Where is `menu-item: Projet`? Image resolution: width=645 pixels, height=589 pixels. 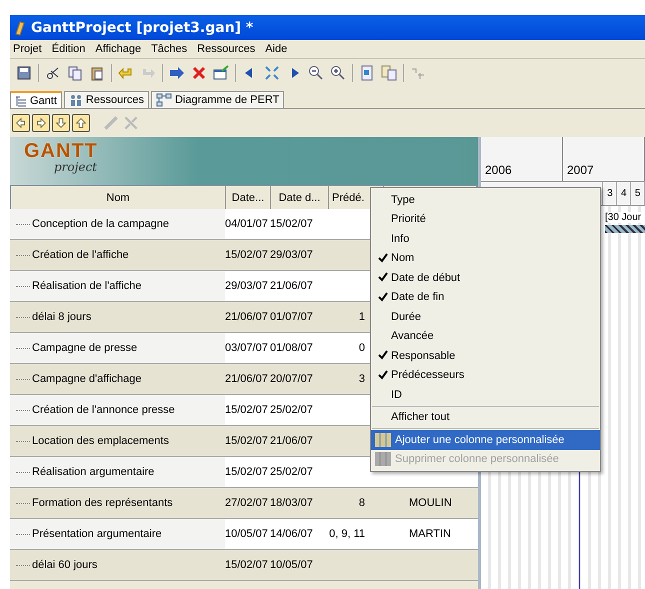 menu-item: Projet is located at coordinates (29, 49).